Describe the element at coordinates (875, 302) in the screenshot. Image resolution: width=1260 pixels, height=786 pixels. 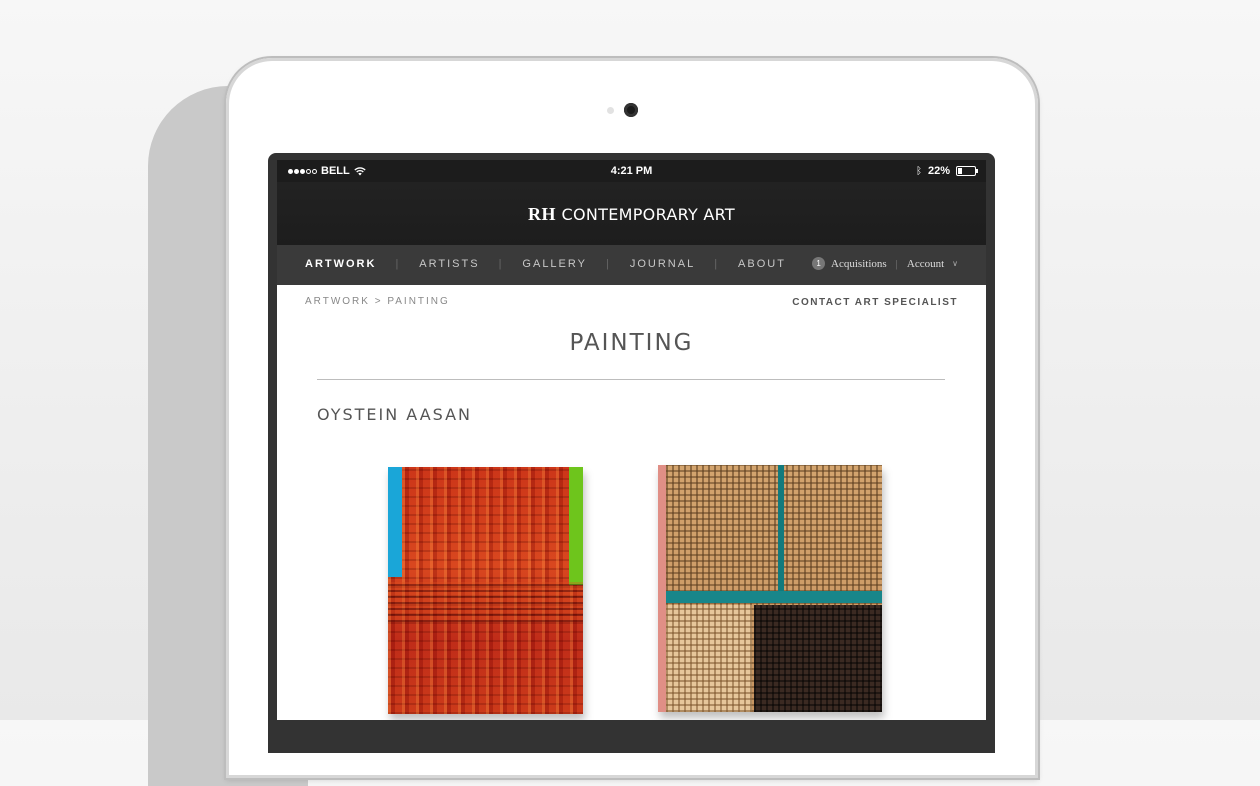
I see `contact-art-specialist-link: CONTACT ART SPECIALIST` at that location.